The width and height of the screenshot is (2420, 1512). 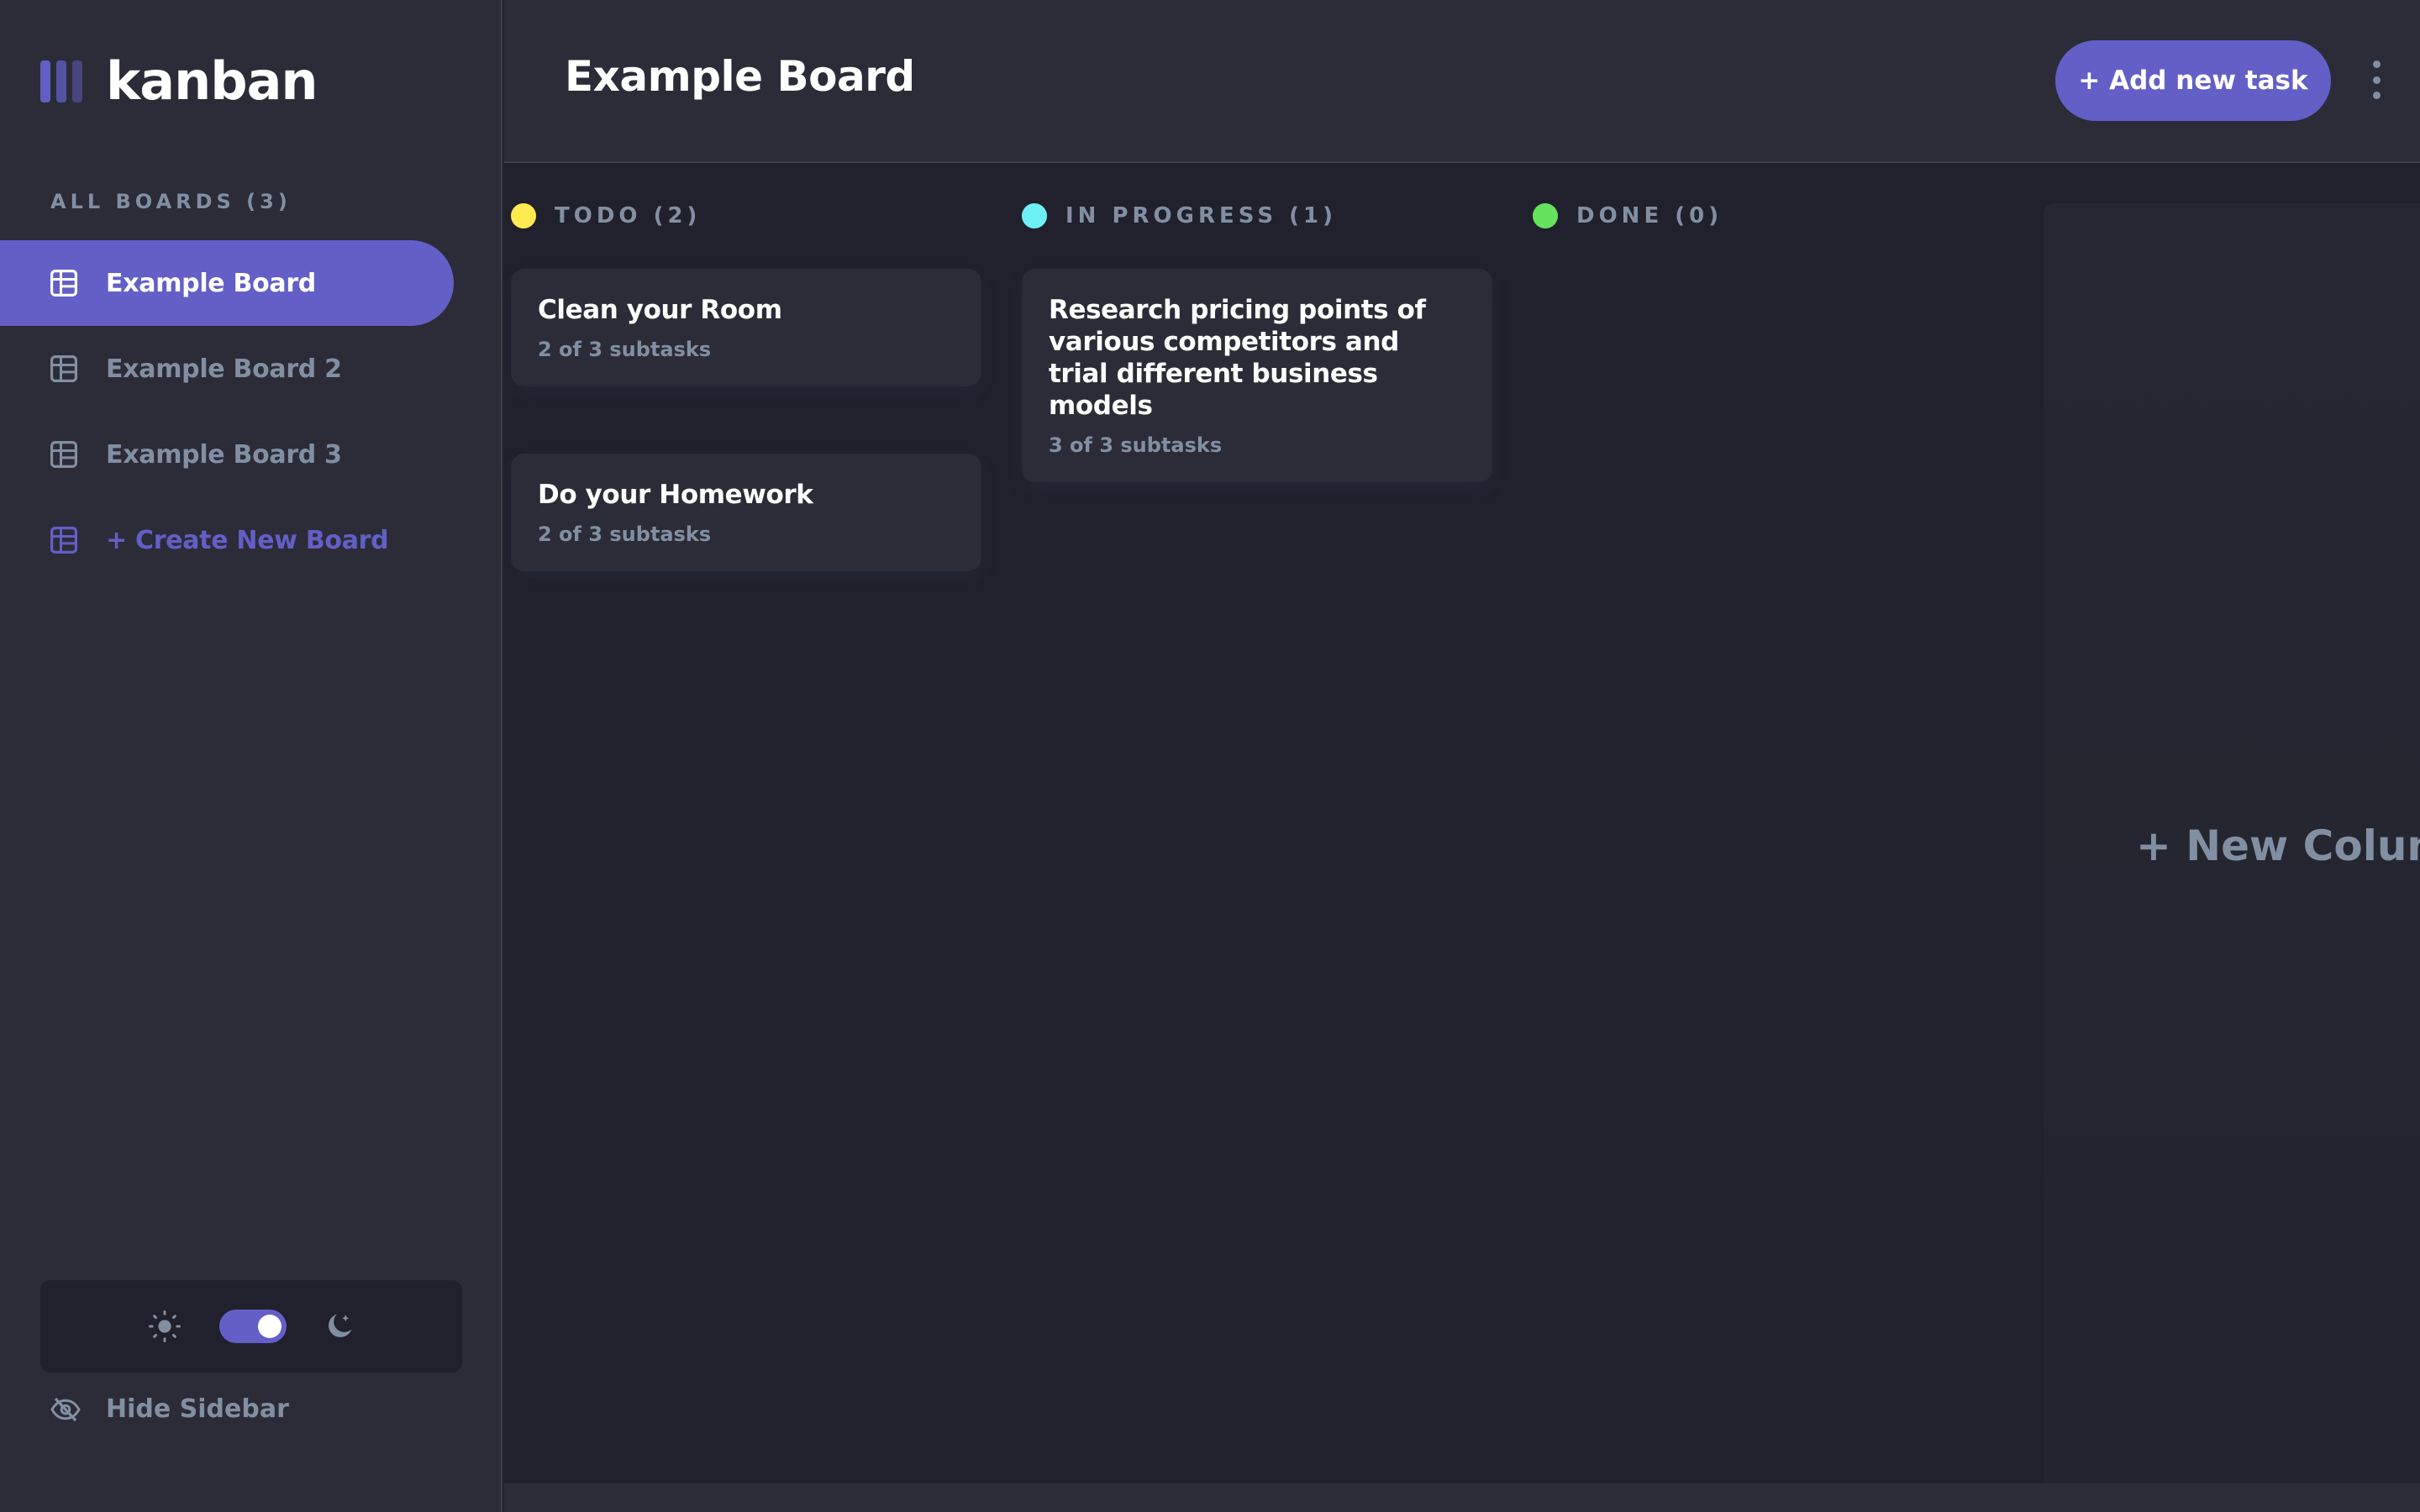 What do you see at coordinates (1462, 81) in the screenshot?
I see `header: Example Board + Add new task` at bounding box center [1462, 81].